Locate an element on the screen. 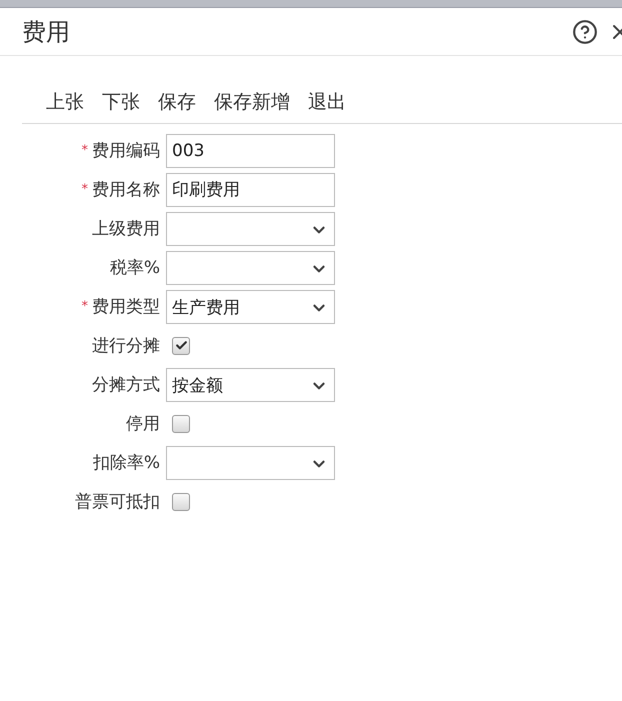  field-label: 税率% is located at coordinates (135, 268).